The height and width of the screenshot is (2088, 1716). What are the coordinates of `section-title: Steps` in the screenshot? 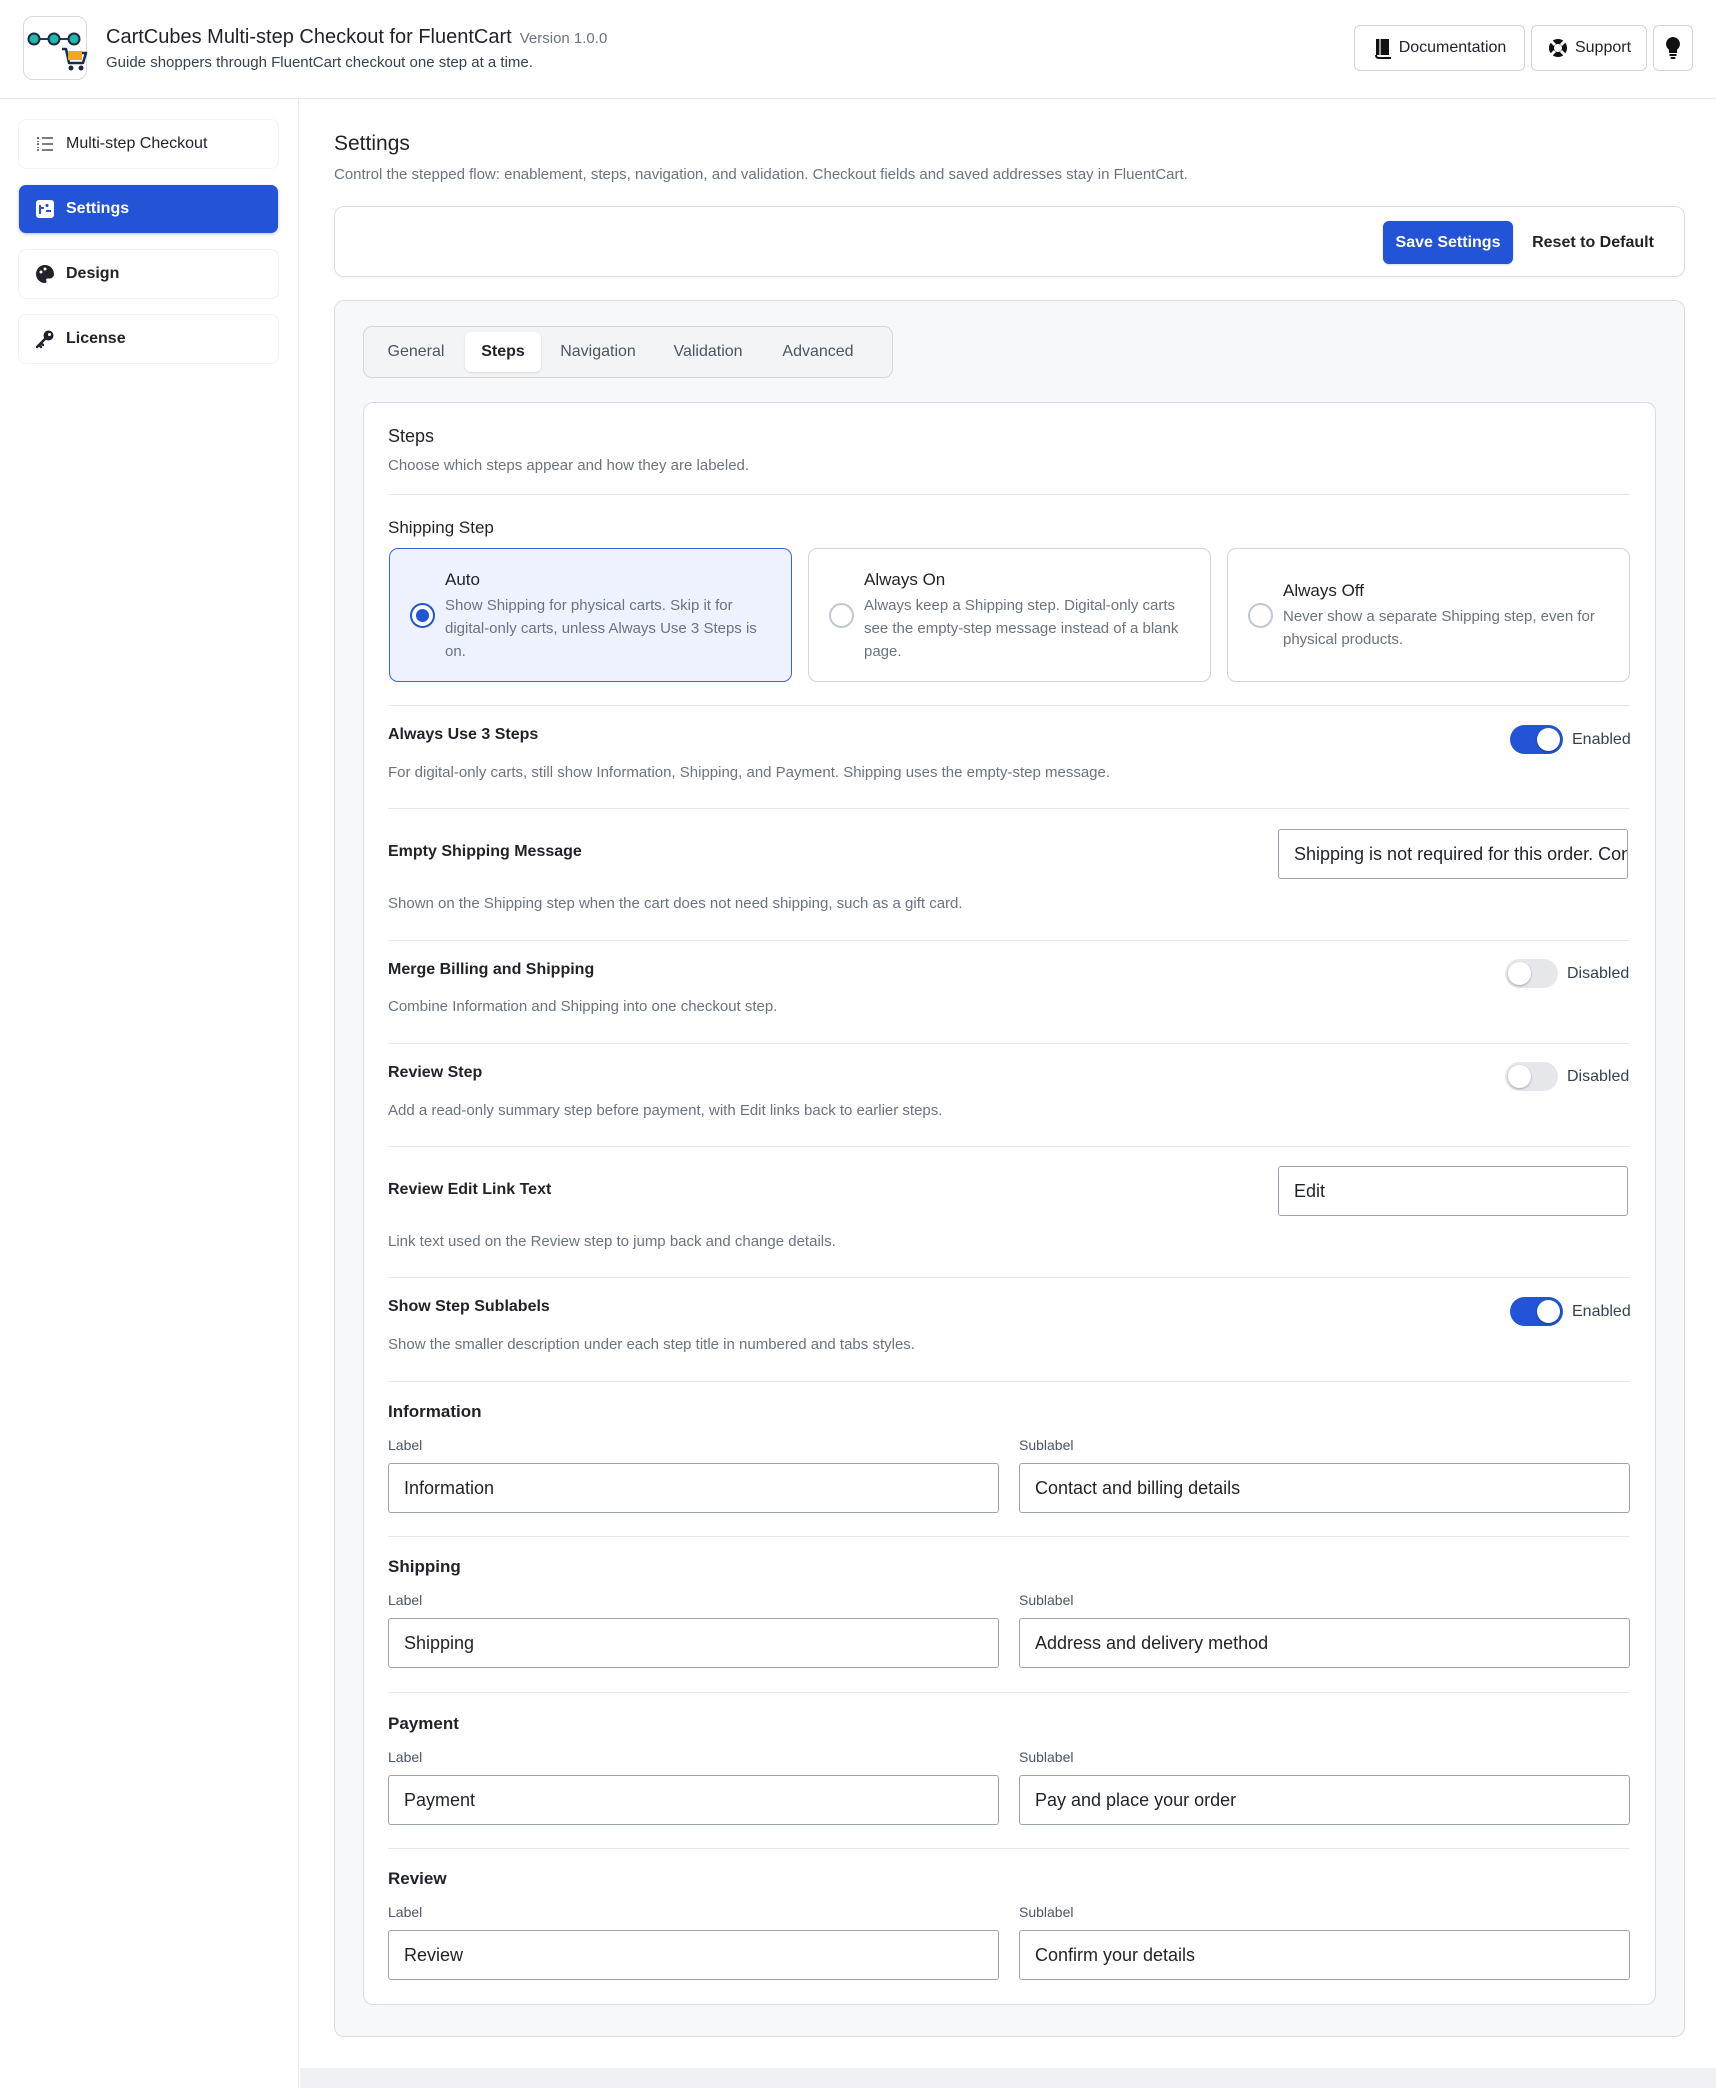 It's located at (411, 436).